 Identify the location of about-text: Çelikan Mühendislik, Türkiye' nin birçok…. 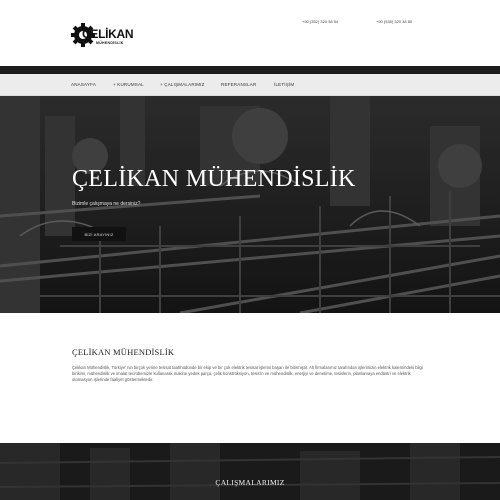
(247, 374).